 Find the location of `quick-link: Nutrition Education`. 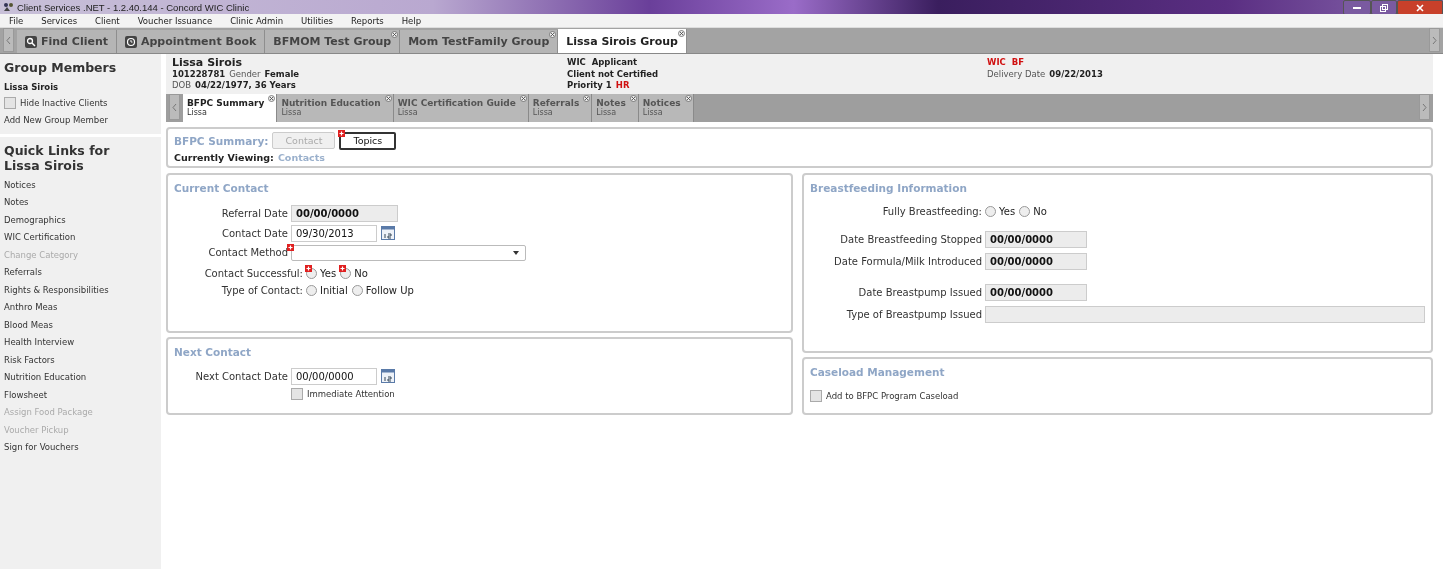

quick-link: Nutrition Education is located at coordinates (82, 378).